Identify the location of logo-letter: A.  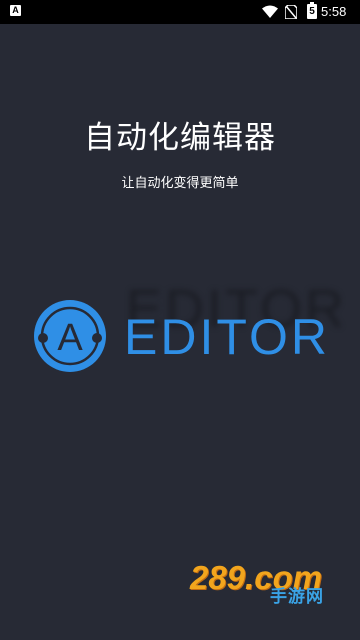
(70, 338).